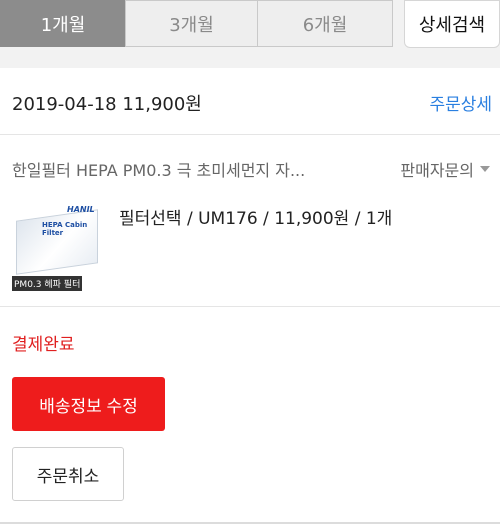 The image size is (500, 524). I want to click on seller-inquiry-dropdown: 판매자문의, so click(445, 169).